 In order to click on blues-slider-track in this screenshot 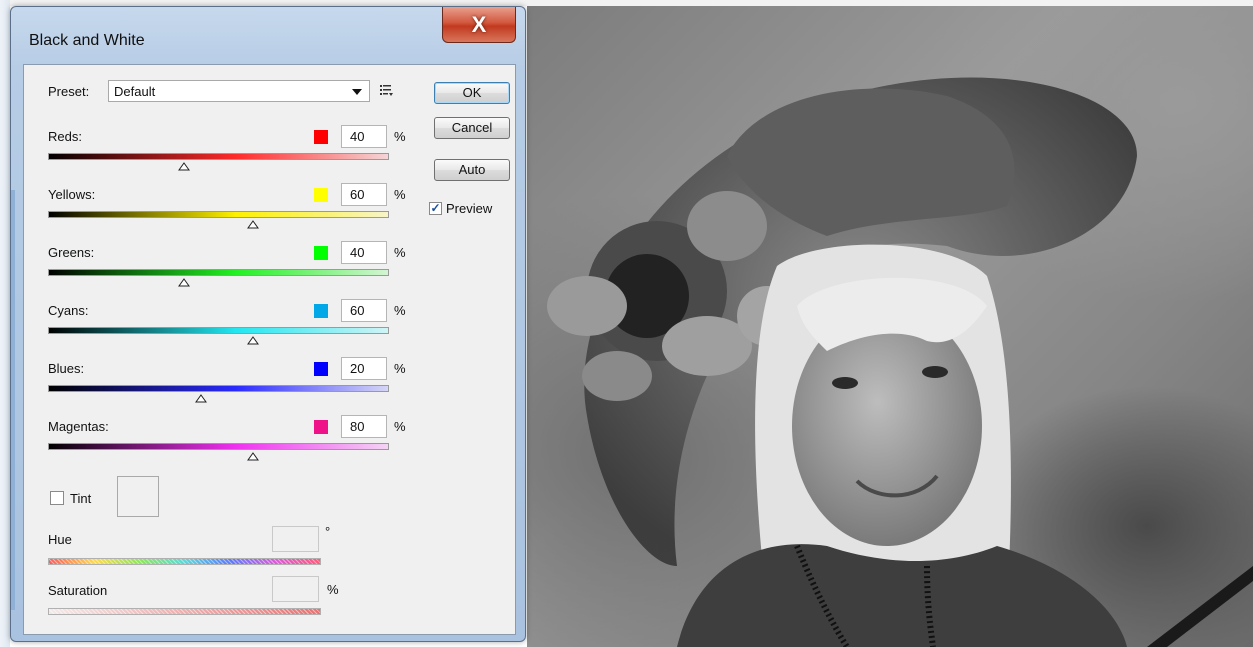, I will do `click(218, 388)`.